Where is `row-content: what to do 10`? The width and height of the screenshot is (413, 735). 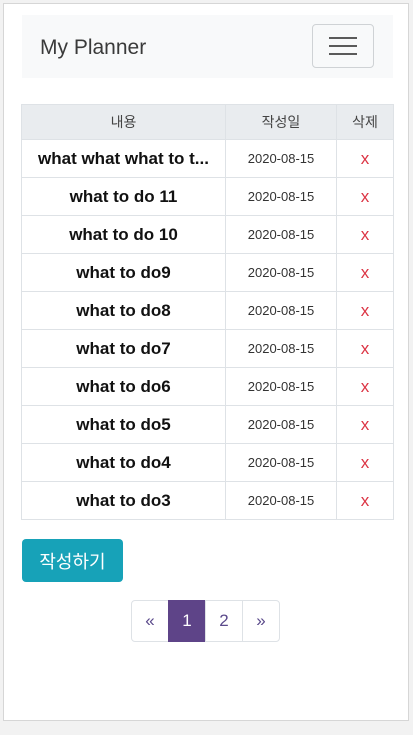
row-content: what to do 10 is located at coordinates (123, 234).